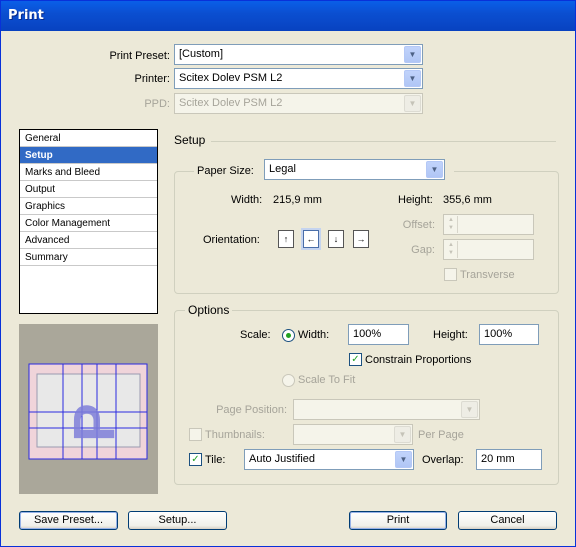 This screenshot has width=576, height=547. What do you see at coordinates (88, 172) in the screenshot?
I see `sidebar-item-marks-and-bleed: Marks and Bleed` at bounding box center [88, 172].